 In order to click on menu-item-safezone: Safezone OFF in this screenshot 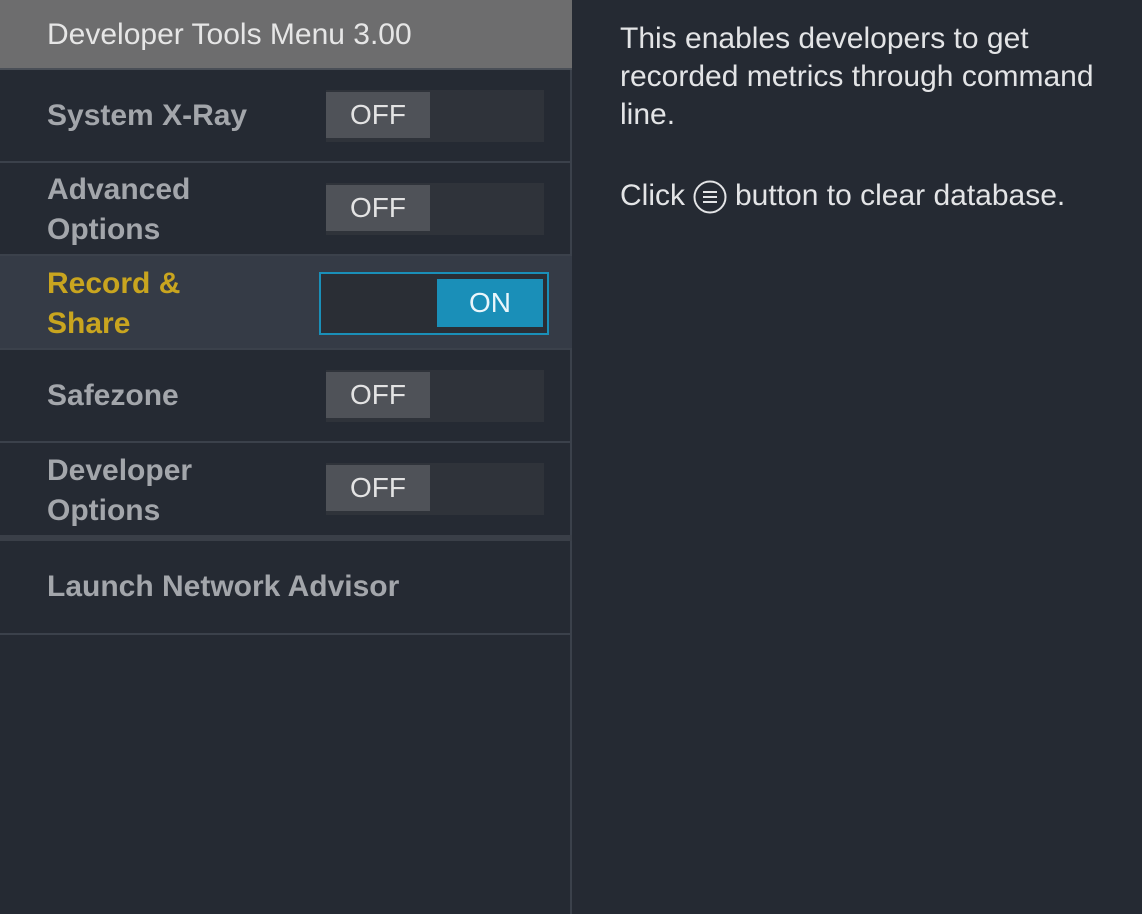, I will do `click(286, 396)`.